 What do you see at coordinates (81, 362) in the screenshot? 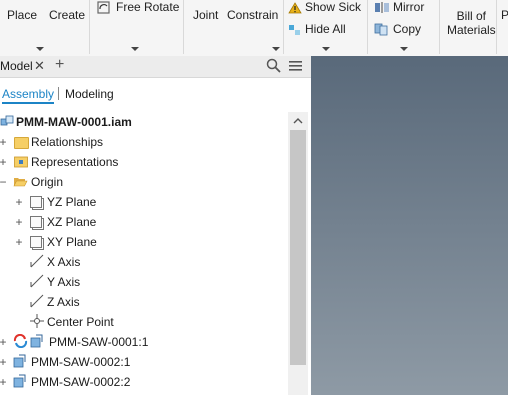
I see `tree-item-label: PMM-SAW-0002:1` at bounding box center [81, 362].